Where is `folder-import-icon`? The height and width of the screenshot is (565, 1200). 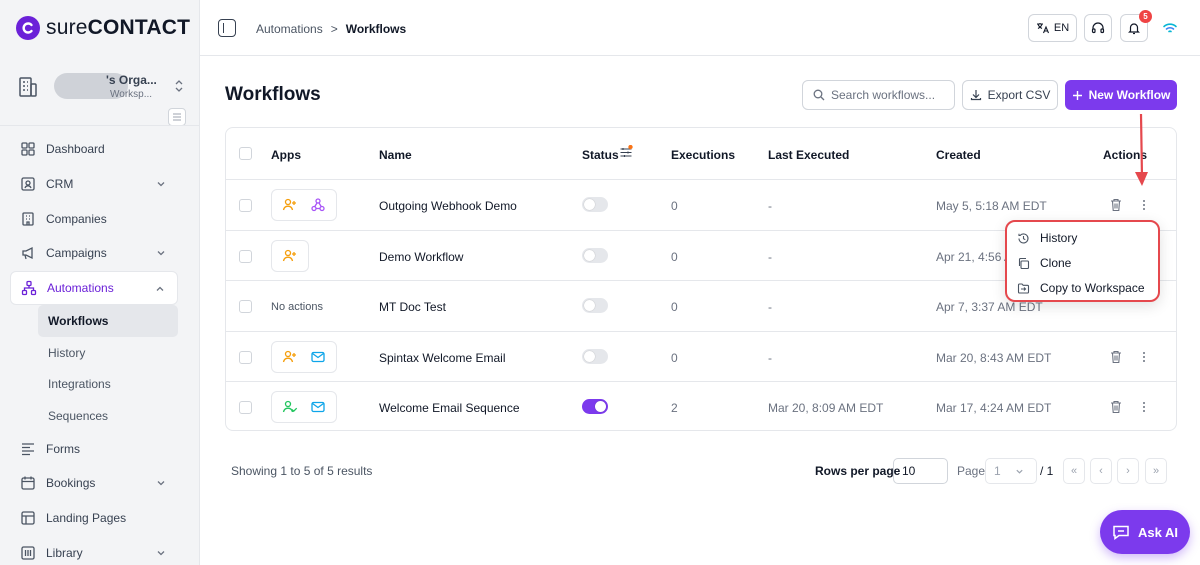
folder-import-icon is located at coordinates (1023, 288).